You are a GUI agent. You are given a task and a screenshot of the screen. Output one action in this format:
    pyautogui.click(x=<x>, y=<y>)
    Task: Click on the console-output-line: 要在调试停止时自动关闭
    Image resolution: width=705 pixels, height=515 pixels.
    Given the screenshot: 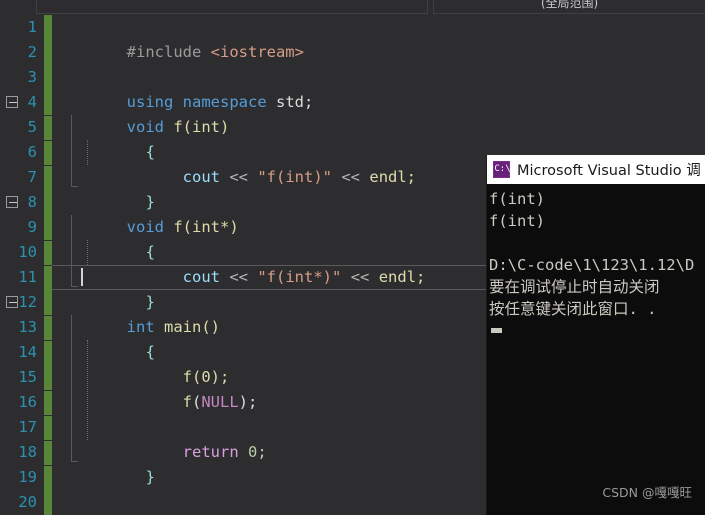 What is the action you would take?
    pyautogui.click(x=574, y=287)
    